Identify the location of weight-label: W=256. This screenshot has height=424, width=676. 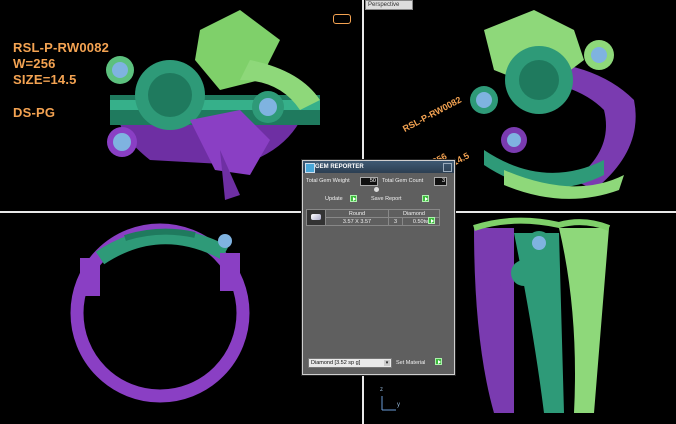
(34, 63).